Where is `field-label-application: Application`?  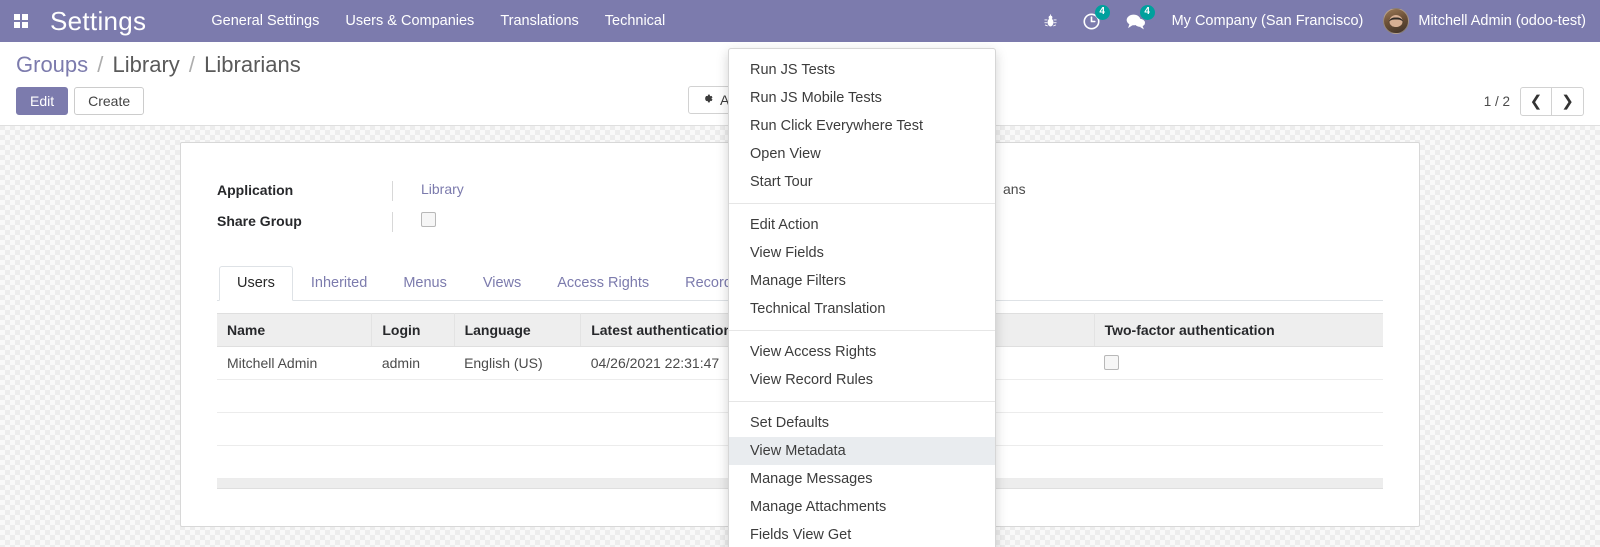 field-label-application: Application is located at coordinates (255, 190).